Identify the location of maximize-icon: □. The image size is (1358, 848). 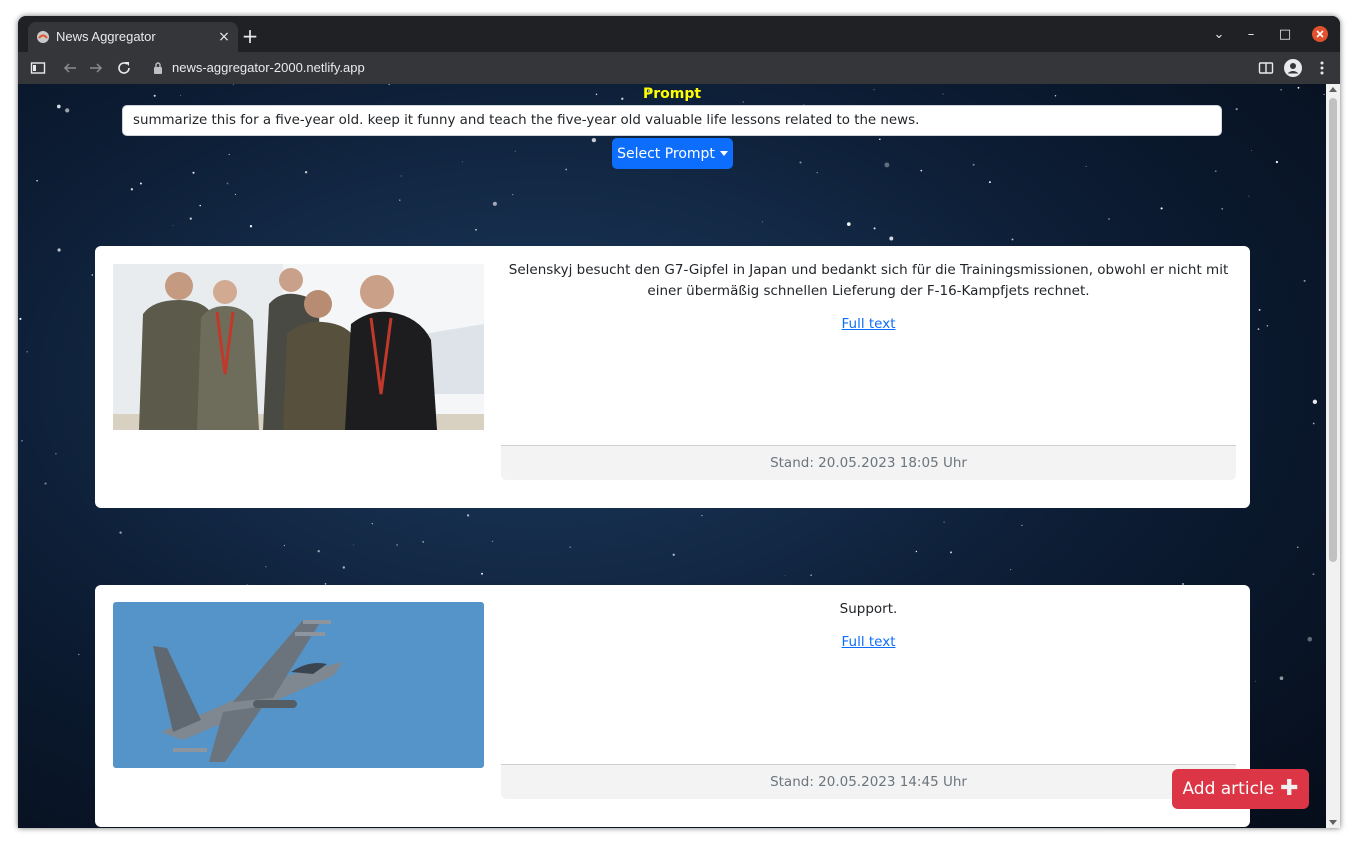
(1285, 35).